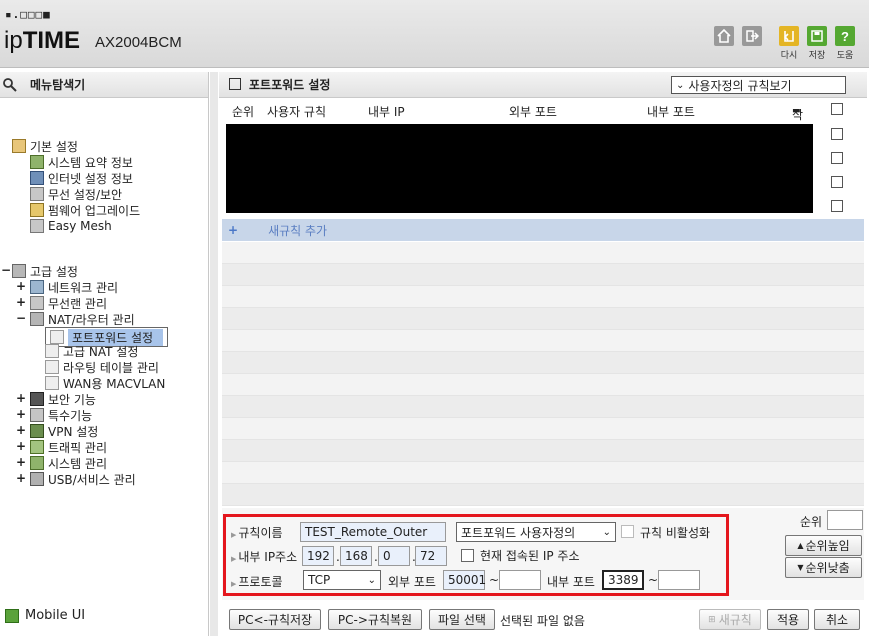  I want to click on tree-item-internet-info: 인터넷 설정 정보, so click(81, 178).